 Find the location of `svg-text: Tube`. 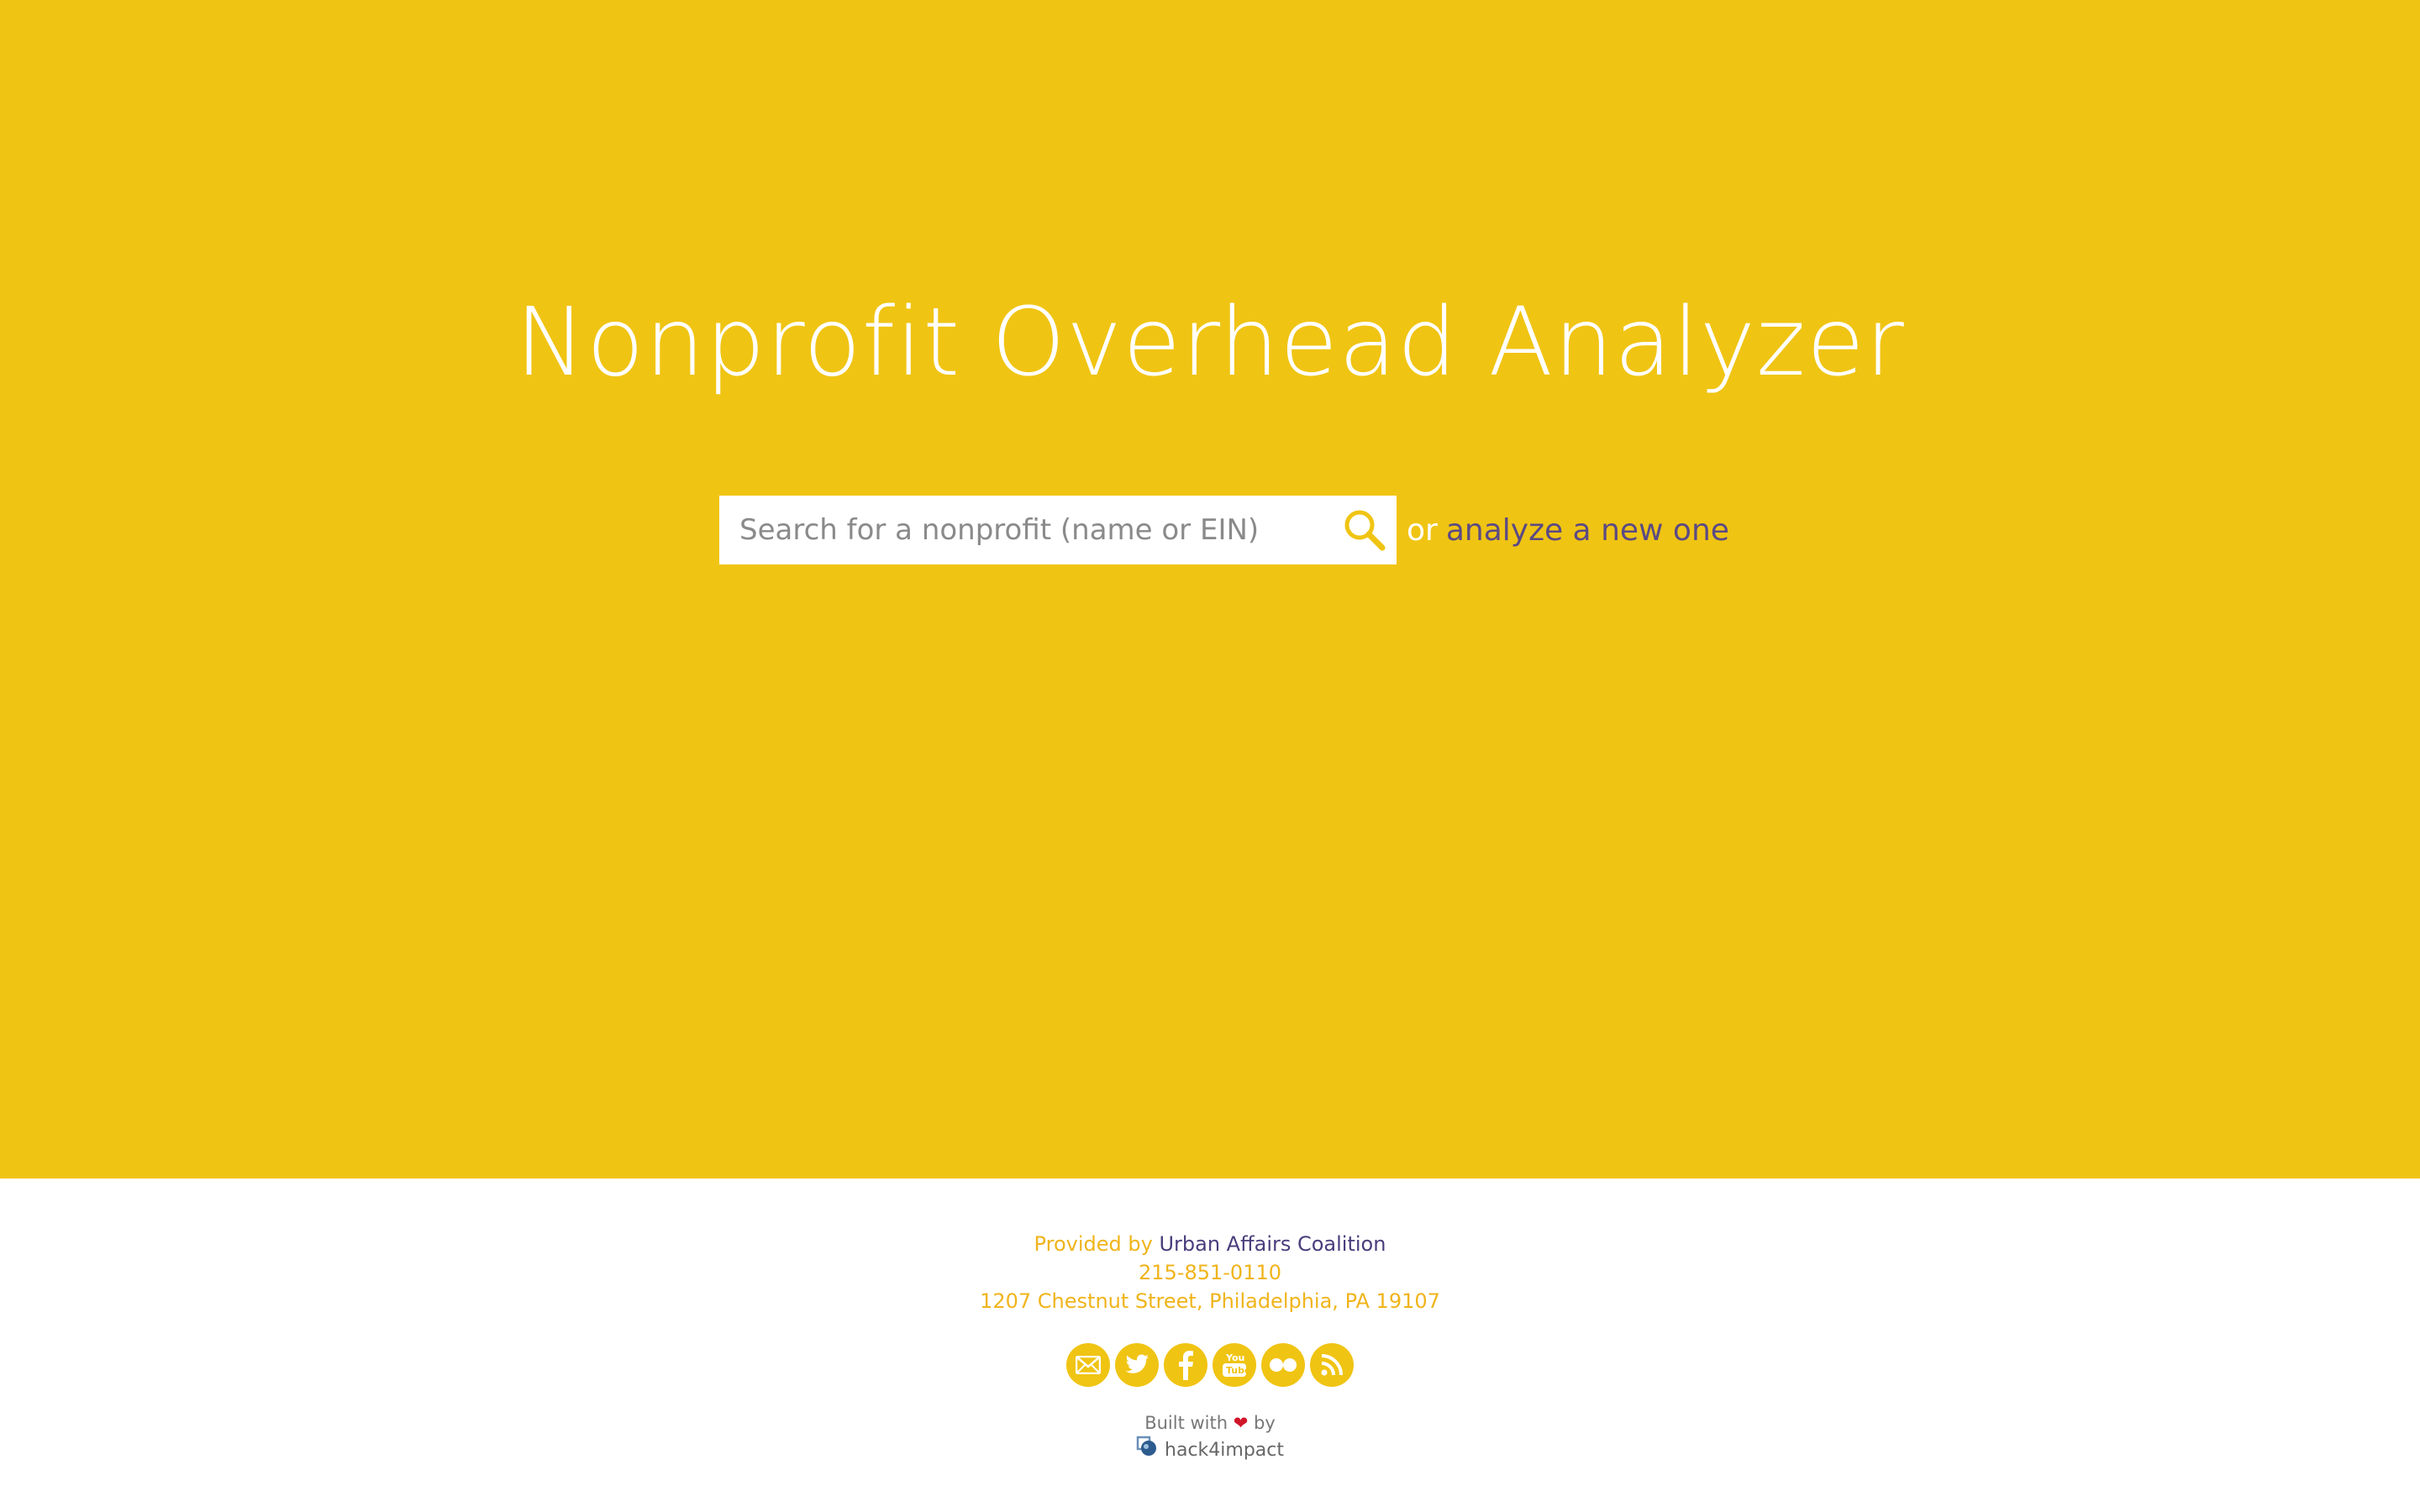

svg-text: Tube is located at coordinates (1237, 1370).